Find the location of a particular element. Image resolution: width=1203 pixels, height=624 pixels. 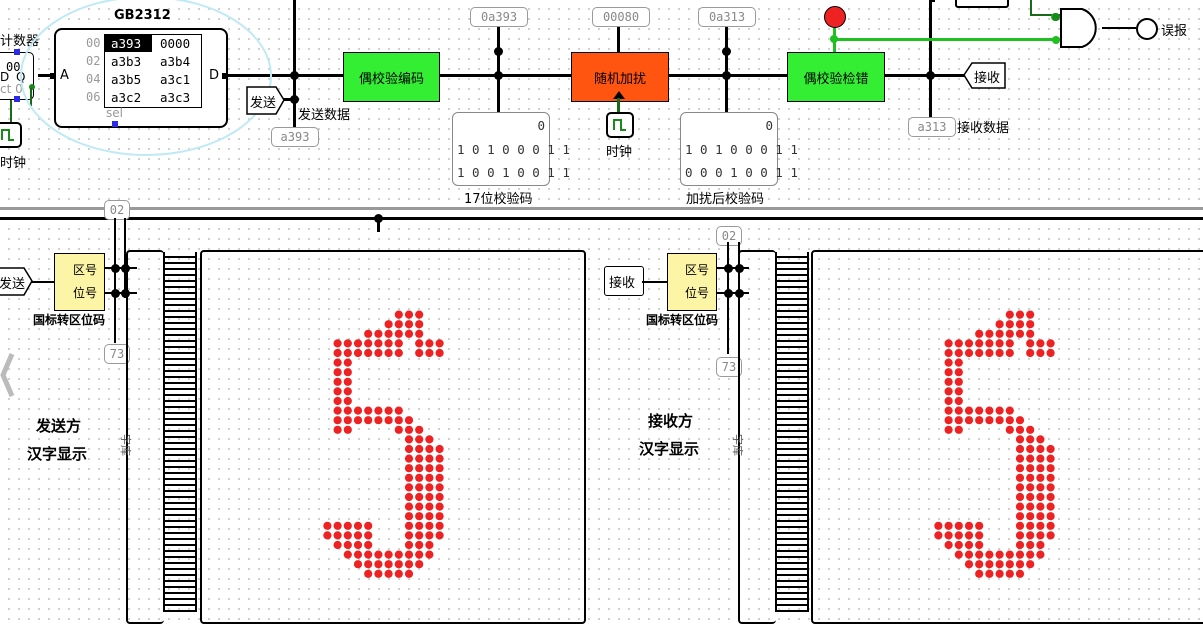

counter-ct: ct 0 is located at coordinates (11, 89).